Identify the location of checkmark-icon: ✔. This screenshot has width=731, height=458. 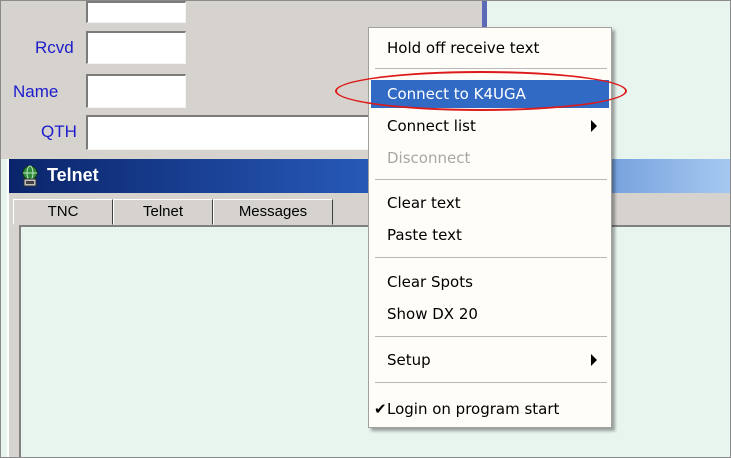
(380, 409).